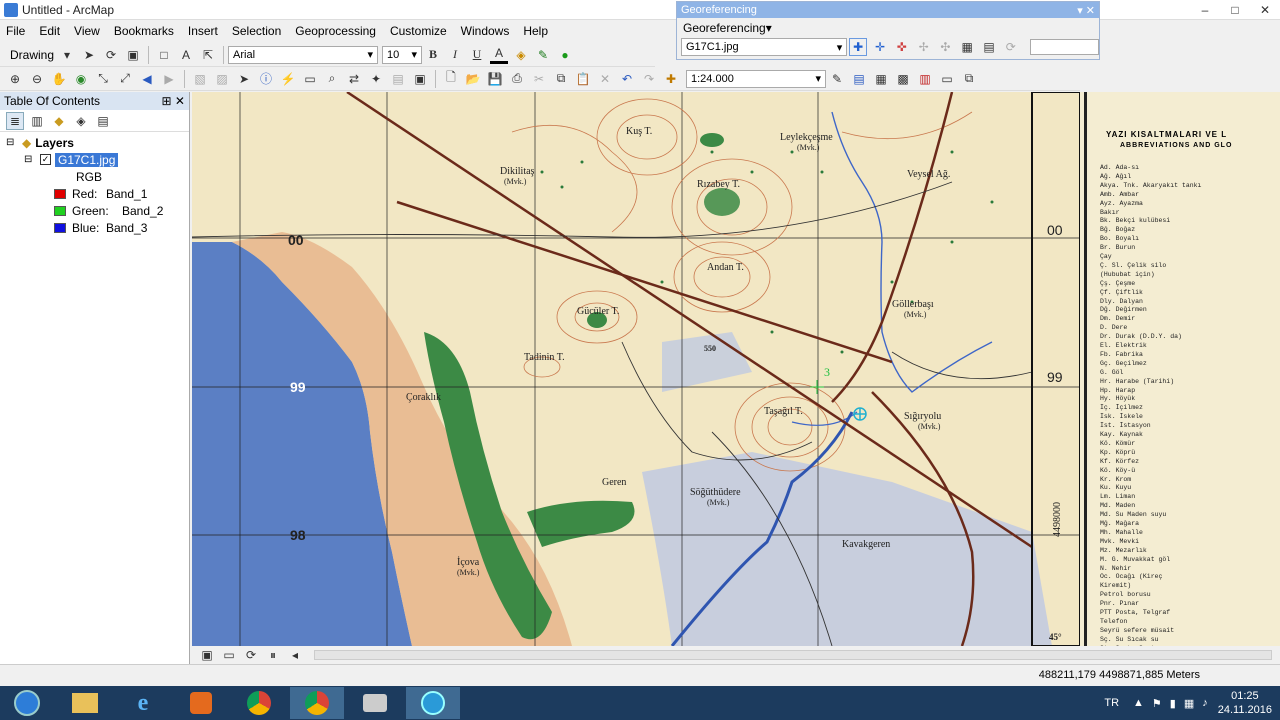  I want to click on add-control-points-icon: ✚, so click(858, 47).